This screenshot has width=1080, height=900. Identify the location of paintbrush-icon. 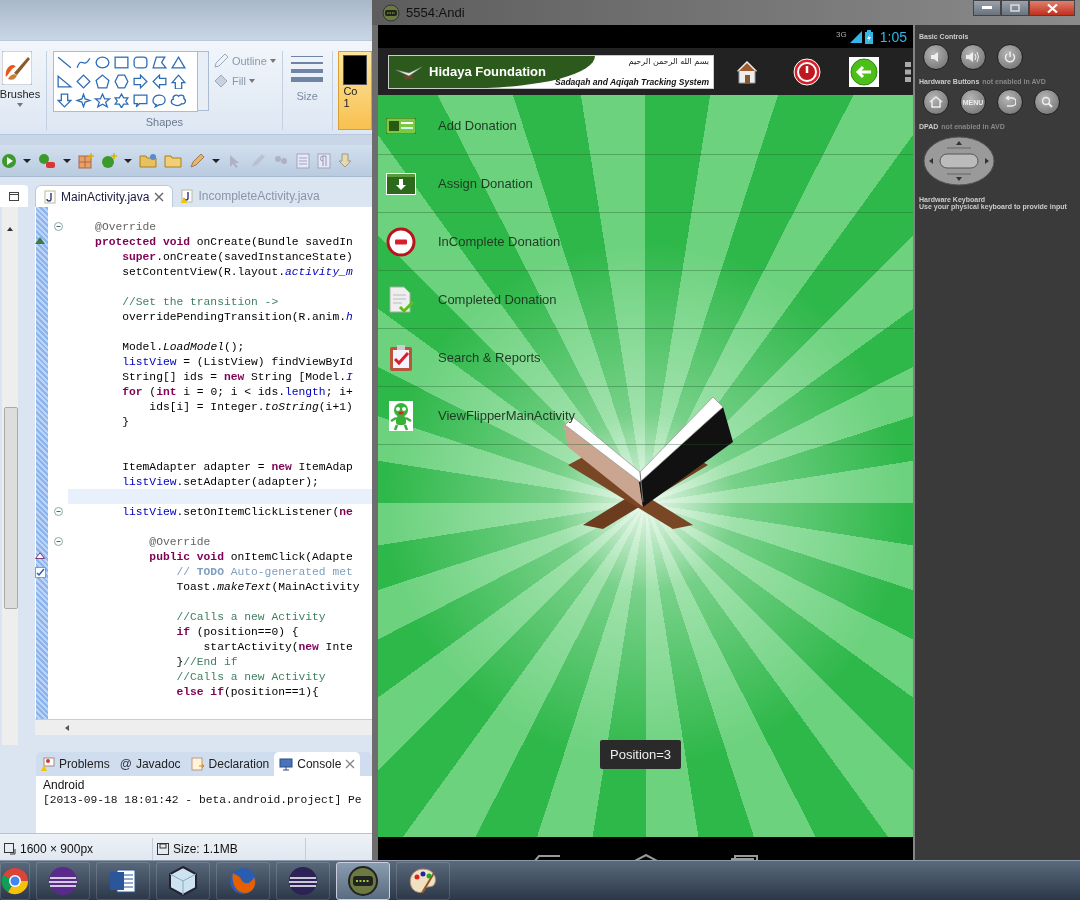
(17, 68).